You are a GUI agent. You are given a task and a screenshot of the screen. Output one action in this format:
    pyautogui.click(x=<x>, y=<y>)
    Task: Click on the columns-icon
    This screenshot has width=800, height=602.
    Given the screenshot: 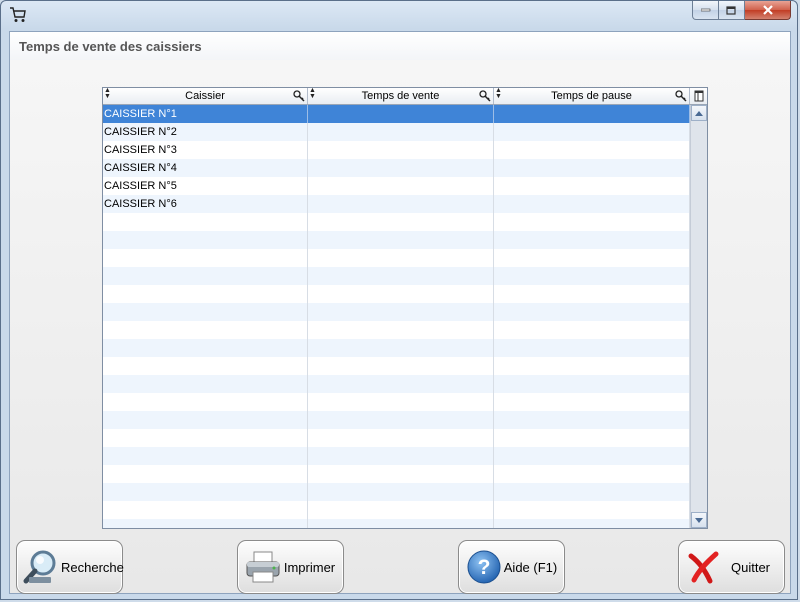 What is the action you would take?
    pyautogui.click(x=698, y=96)
    